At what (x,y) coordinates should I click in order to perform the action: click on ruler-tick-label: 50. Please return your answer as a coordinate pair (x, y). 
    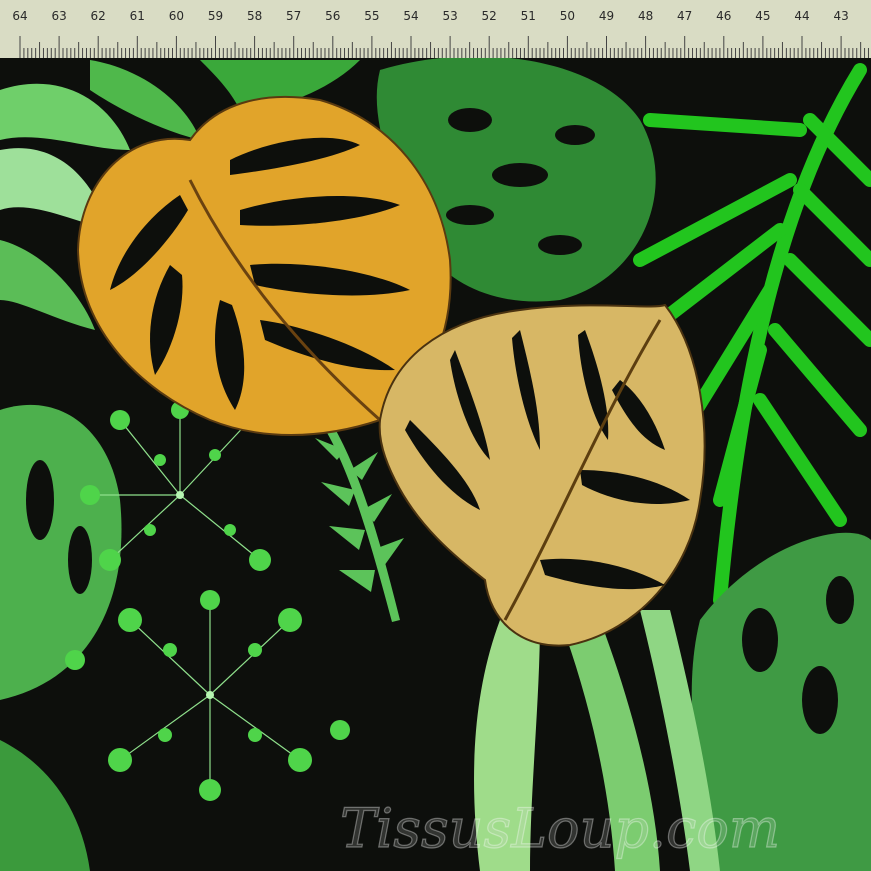
    Looking at the image, I should click on (567, 16).